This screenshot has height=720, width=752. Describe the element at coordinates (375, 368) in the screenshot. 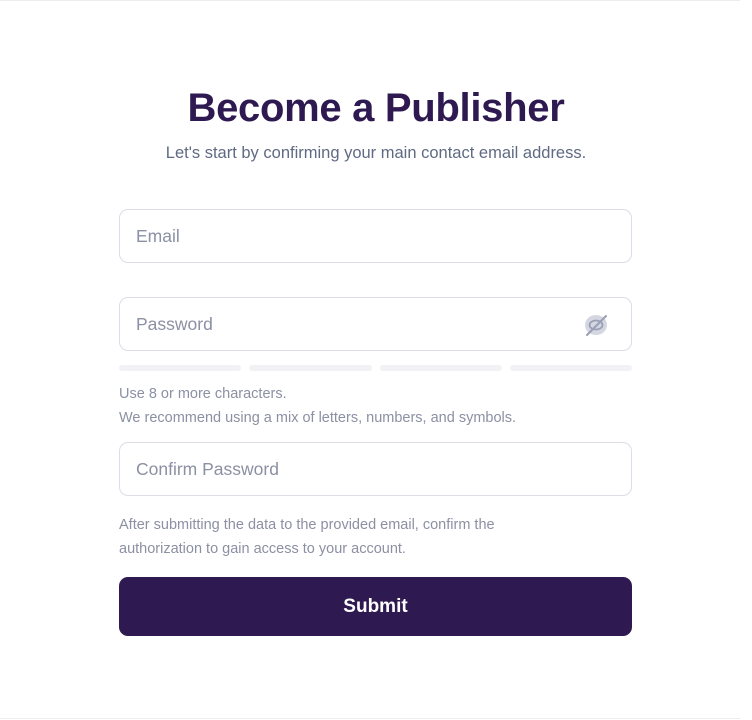

I see `password-strength-meter` at that location.